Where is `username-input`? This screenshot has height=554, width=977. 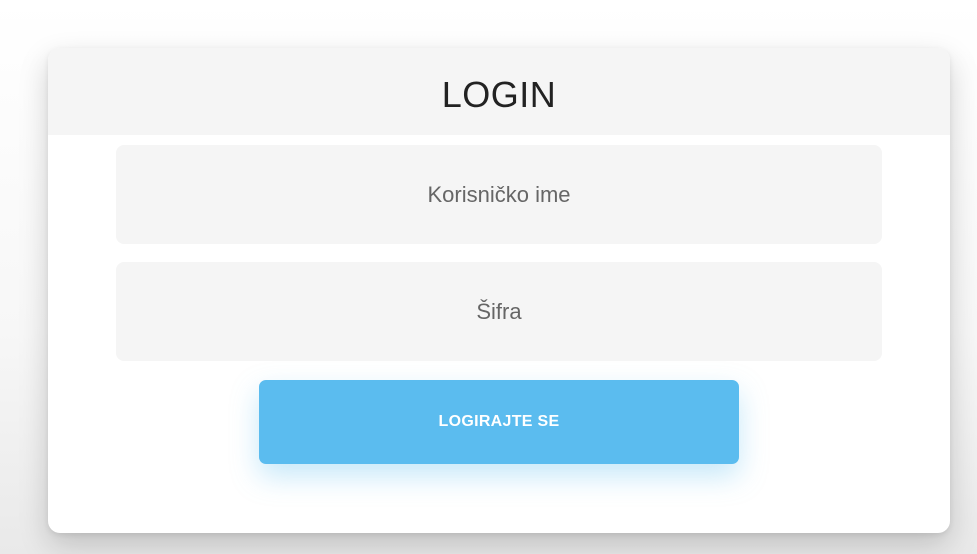 username-input is located at coordinates (499, 194).